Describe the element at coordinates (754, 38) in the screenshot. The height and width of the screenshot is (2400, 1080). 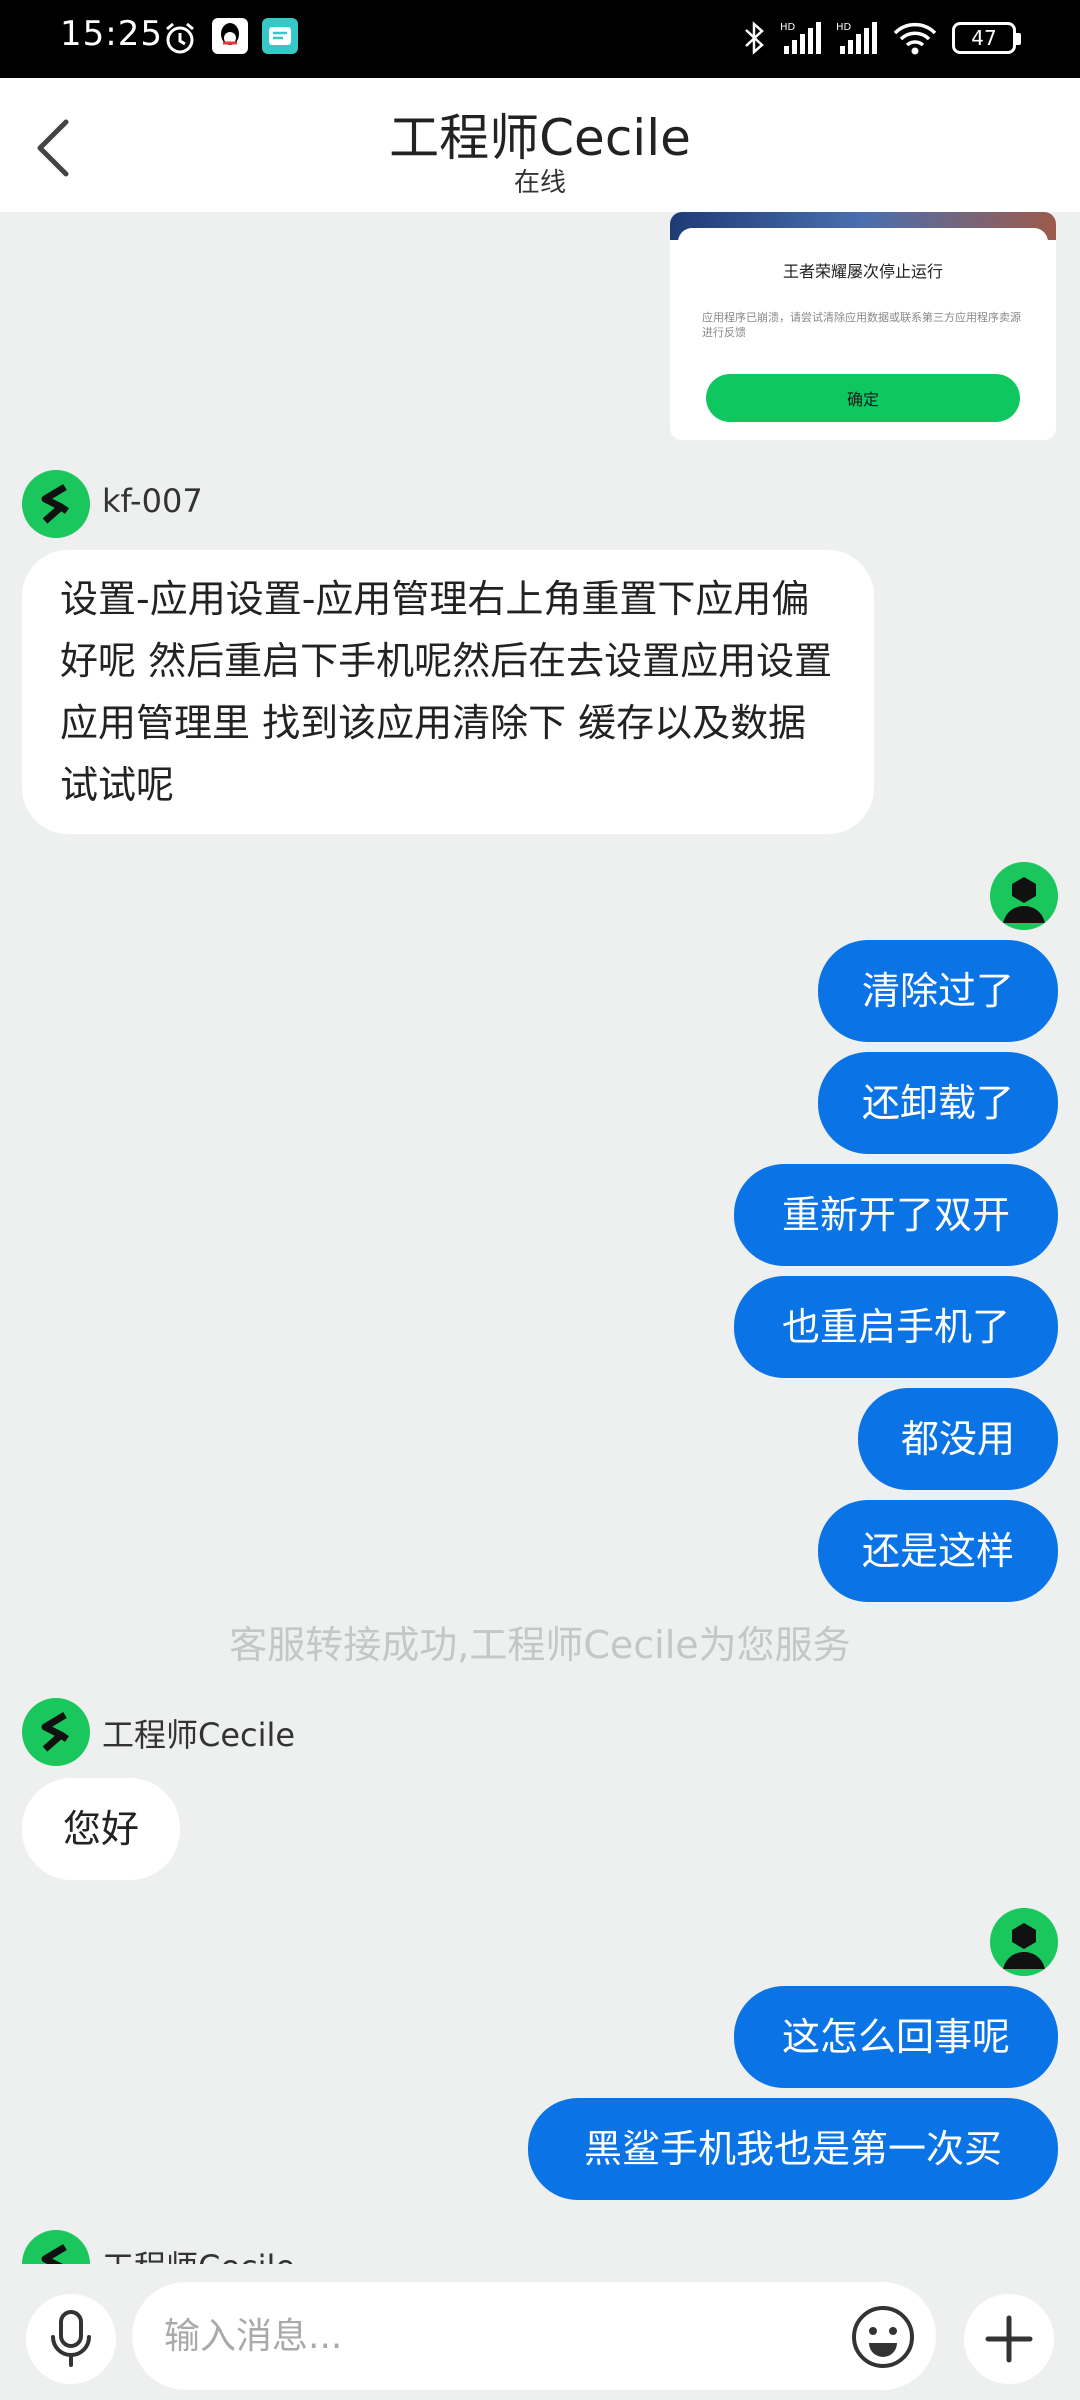
I see `bluetooth-icon` at that location.